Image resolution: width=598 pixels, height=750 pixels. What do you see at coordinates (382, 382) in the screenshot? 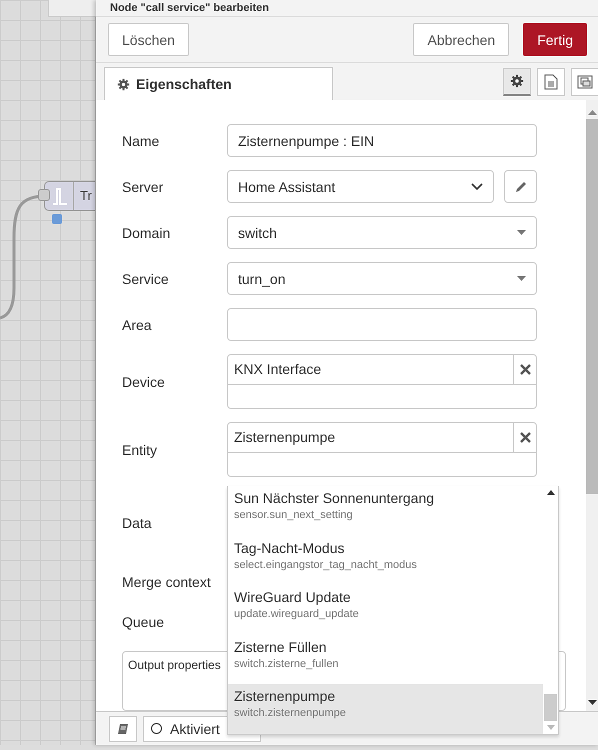
I see `tag-field: KNX Interface` at bounding box center [382, 382].